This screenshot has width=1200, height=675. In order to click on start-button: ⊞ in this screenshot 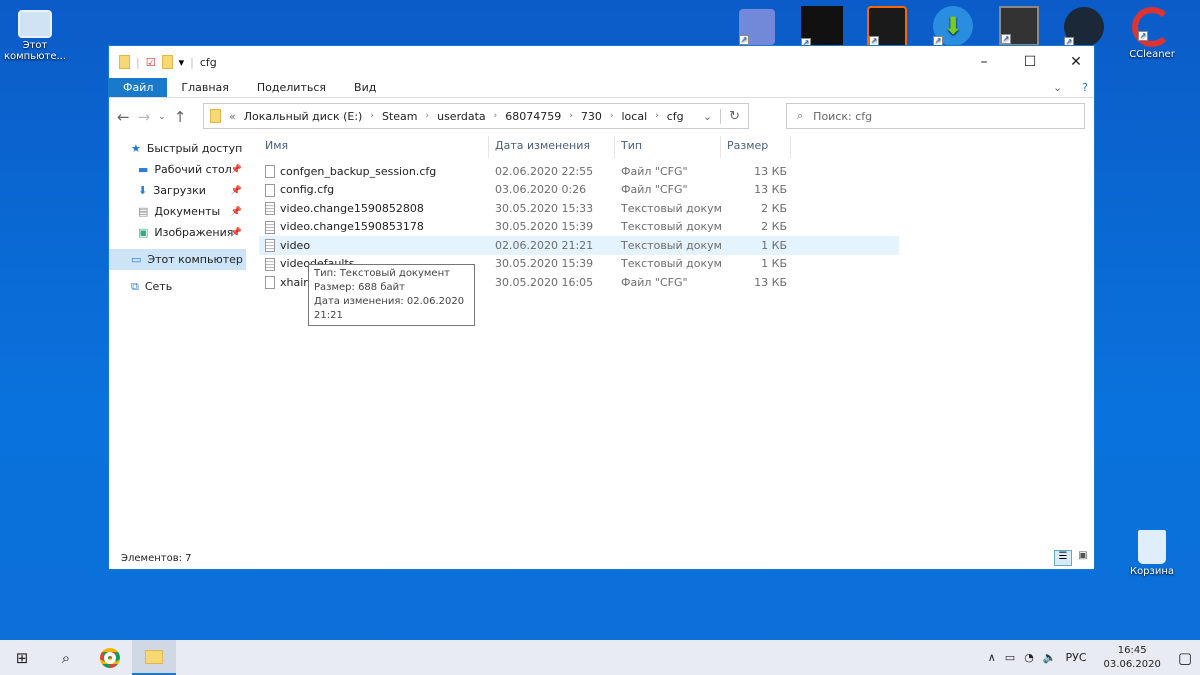, I will do `click(22, 657)`.